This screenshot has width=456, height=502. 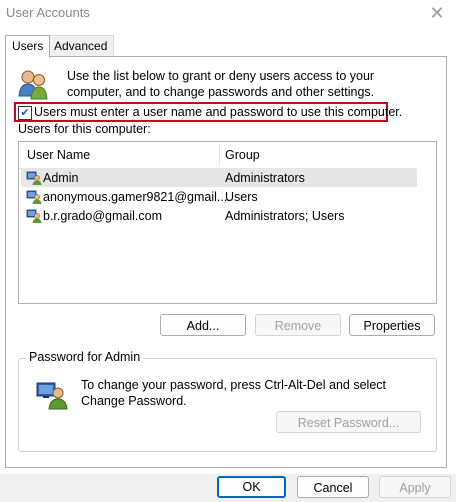 What do you see at coordinates (61, 178) in the screenshot?
I see `user-name-cell: Admin` at bounding box center [61, 178].